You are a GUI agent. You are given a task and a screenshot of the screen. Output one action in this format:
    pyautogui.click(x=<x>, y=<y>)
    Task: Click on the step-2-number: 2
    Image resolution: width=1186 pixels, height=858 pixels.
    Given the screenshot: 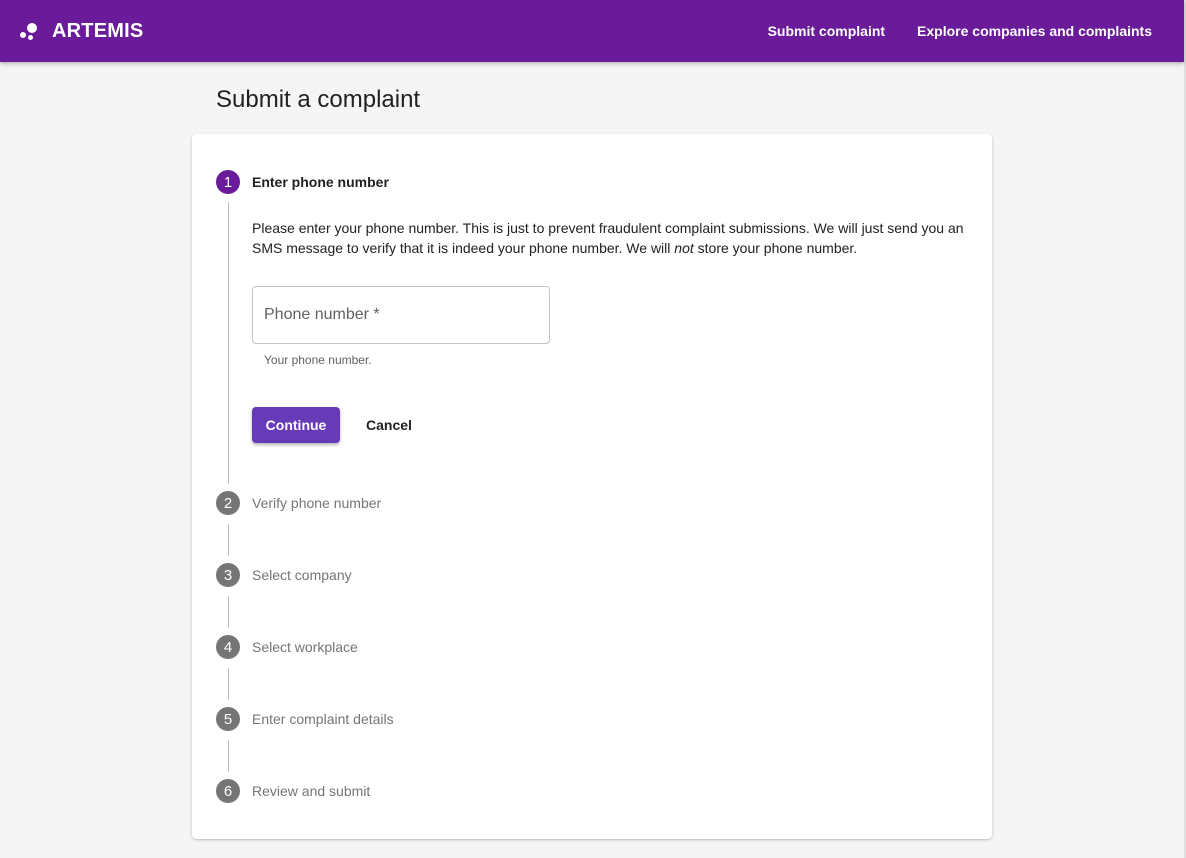 What is the action you would take?
    pyautogui.click(x=228, y=503)
    